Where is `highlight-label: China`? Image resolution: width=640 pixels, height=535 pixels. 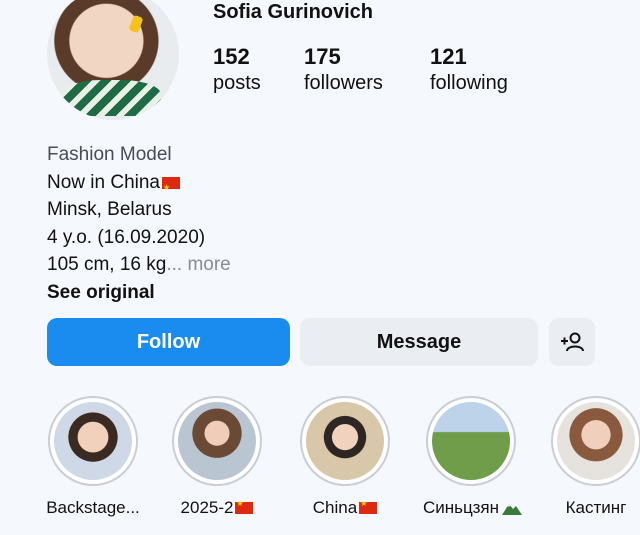 highlight-label: China is located at coordinates (345, 508).